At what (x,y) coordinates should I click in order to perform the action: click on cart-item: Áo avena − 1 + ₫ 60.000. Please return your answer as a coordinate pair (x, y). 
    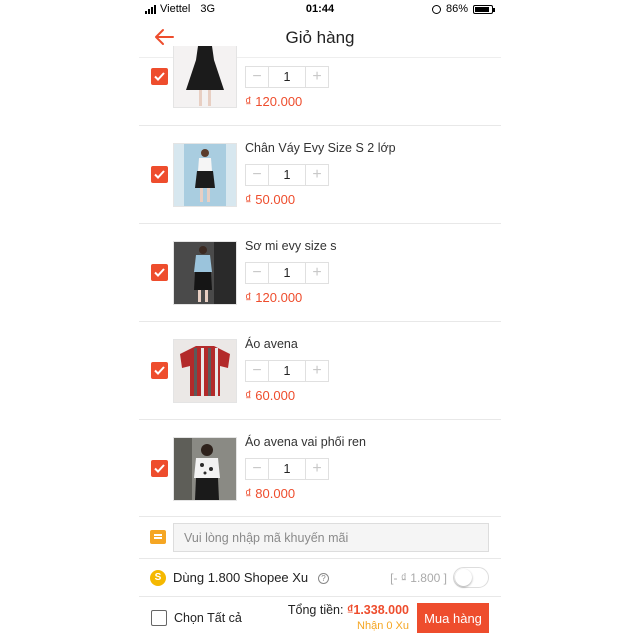
    Looking at the image, I should click on (320, 371).